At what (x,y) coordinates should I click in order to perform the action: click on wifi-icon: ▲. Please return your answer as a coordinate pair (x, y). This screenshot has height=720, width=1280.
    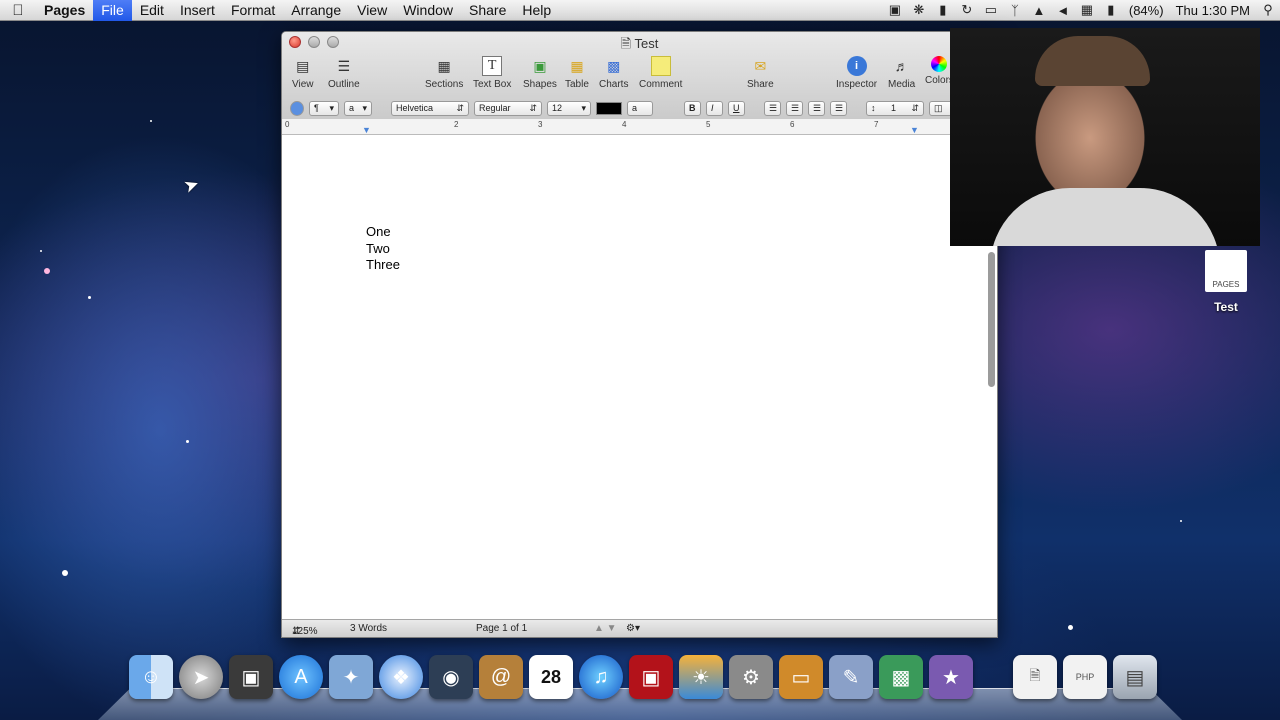
    Looking at the image, I should click on (1039, 10).